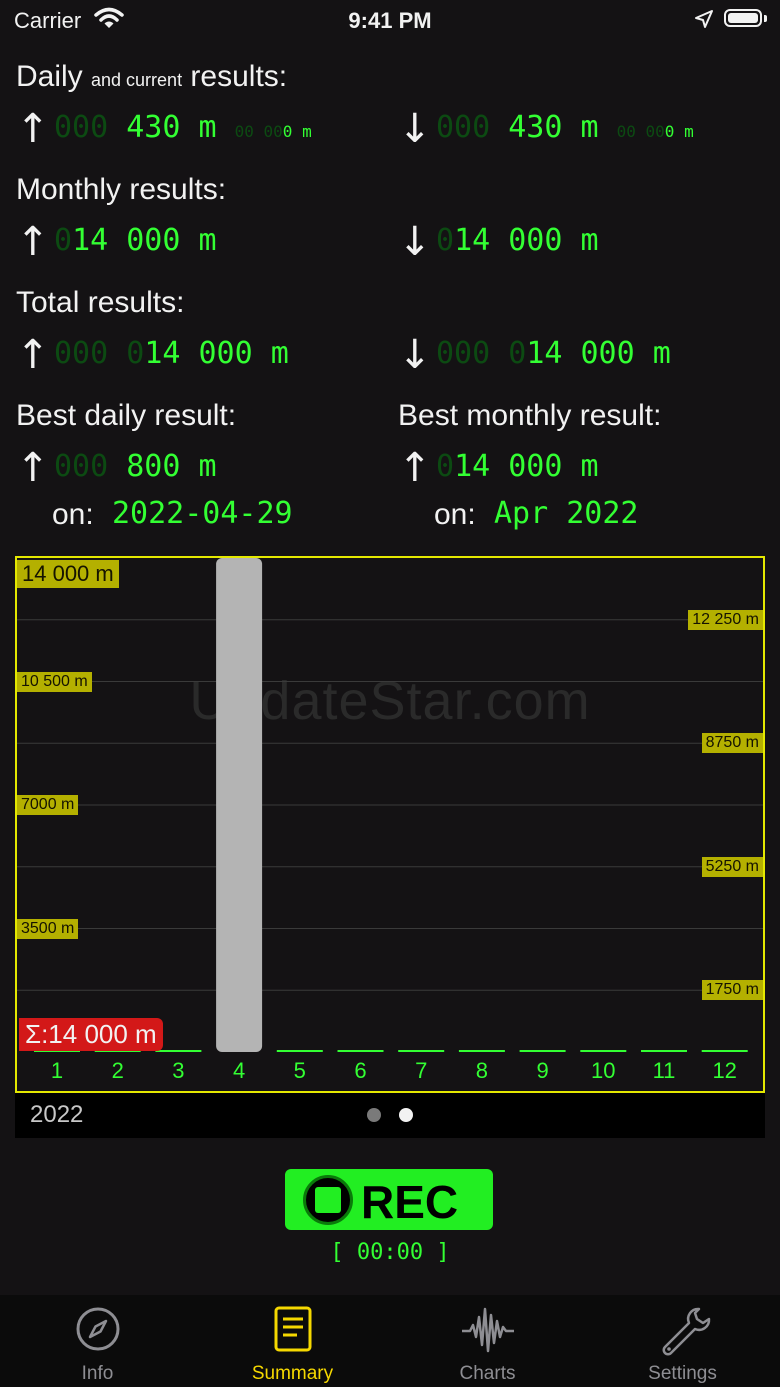  I want to click on sum-badge: Σ:14 000 m, so click(91, 1034).